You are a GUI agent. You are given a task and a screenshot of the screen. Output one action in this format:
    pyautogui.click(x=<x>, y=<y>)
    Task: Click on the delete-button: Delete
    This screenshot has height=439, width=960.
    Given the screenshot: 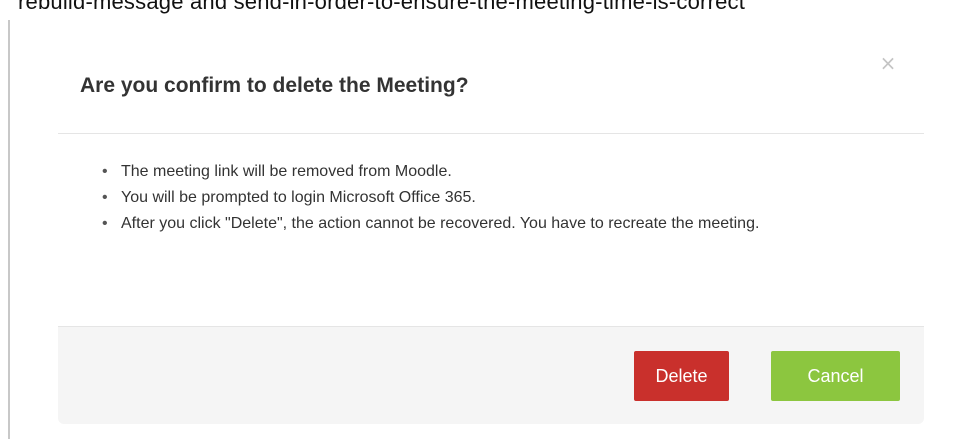 What is the action you would take?
    pyautogui.click(x=681, y=376)
    